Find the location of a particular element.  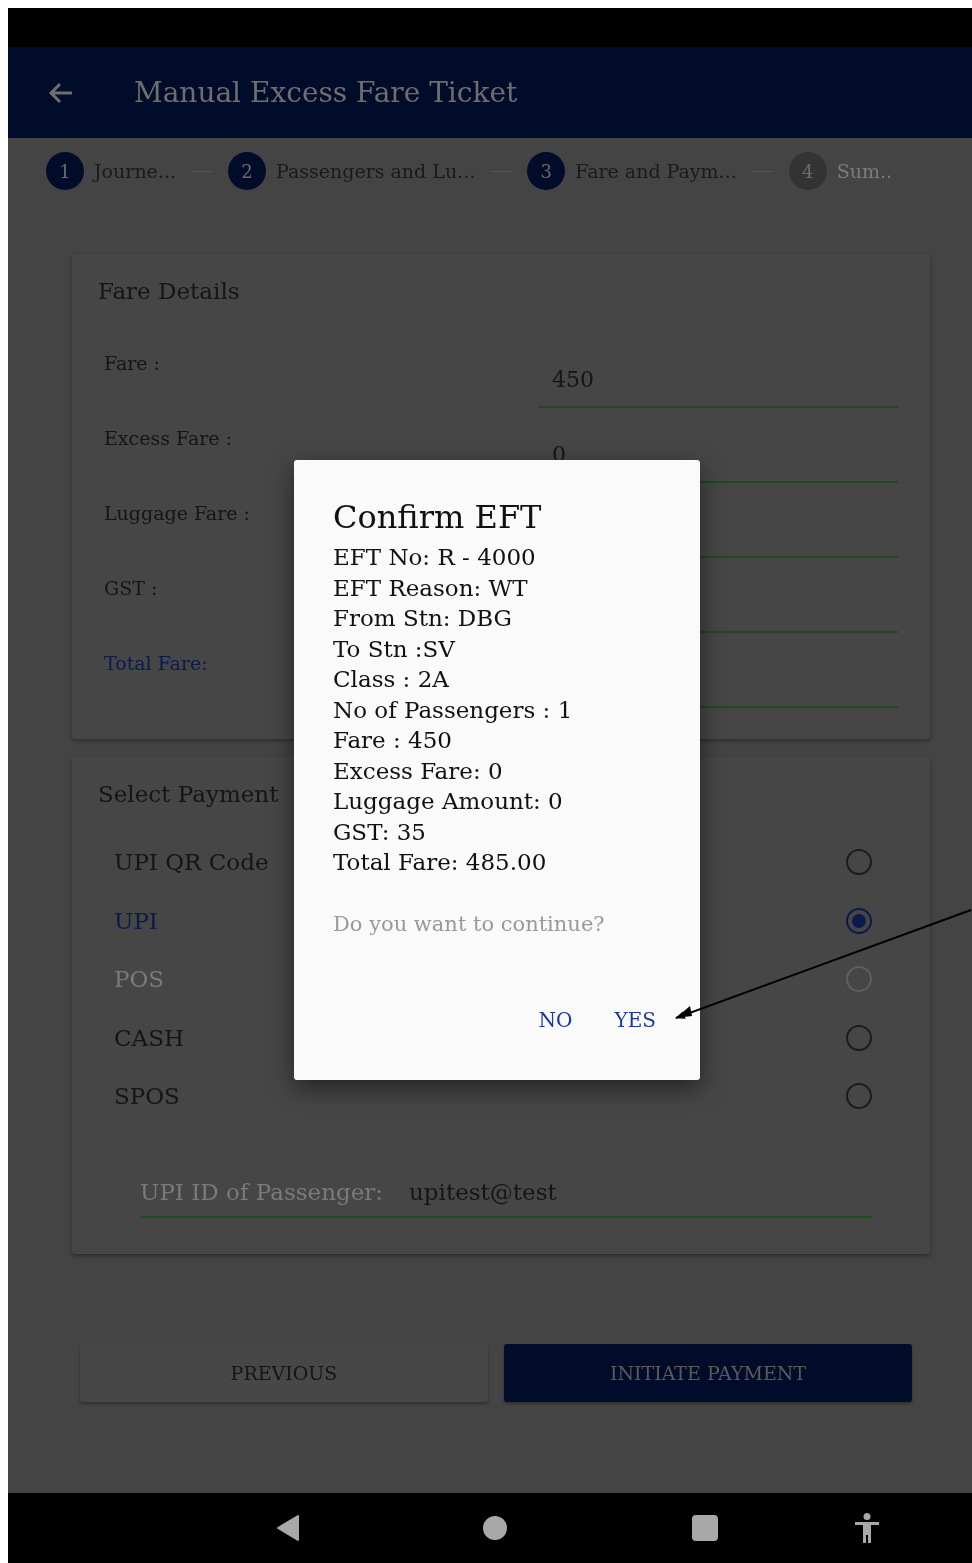

detail-line: Fare : 450 is located at coordinates (393, 740).